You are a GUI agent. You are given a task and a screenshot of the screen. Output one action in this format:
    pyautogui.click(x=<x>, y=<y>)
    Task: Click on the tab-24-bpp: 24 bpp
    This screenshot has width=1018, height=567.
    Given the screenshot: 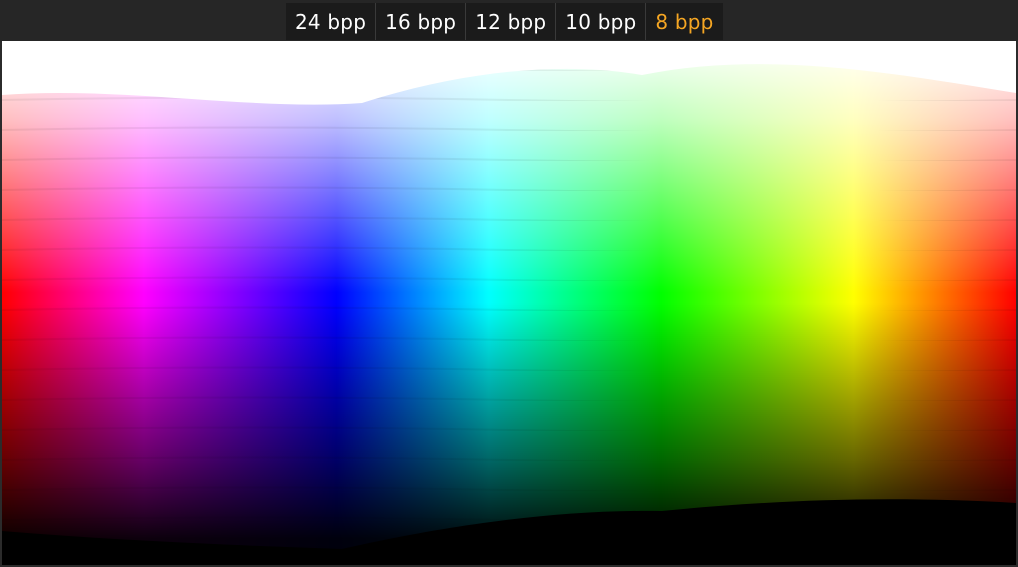 What is the action you would take?
    pyautogui.click(x=331, y=21)
    